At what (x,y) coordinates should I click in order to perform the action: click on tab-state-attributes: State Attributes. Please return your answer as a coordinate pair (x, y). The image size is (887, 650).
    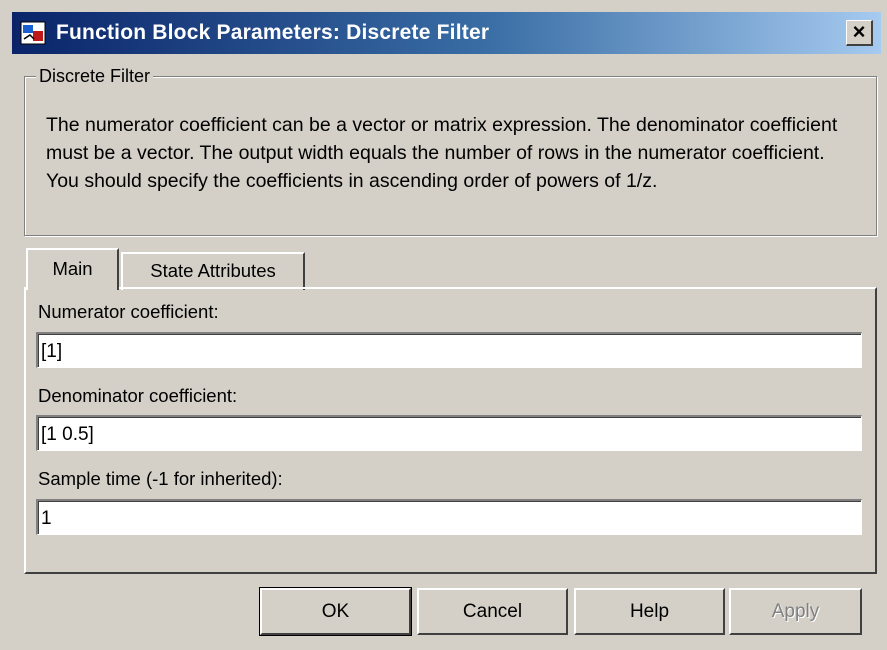
    Looking at the image, I should click on (213, 271).